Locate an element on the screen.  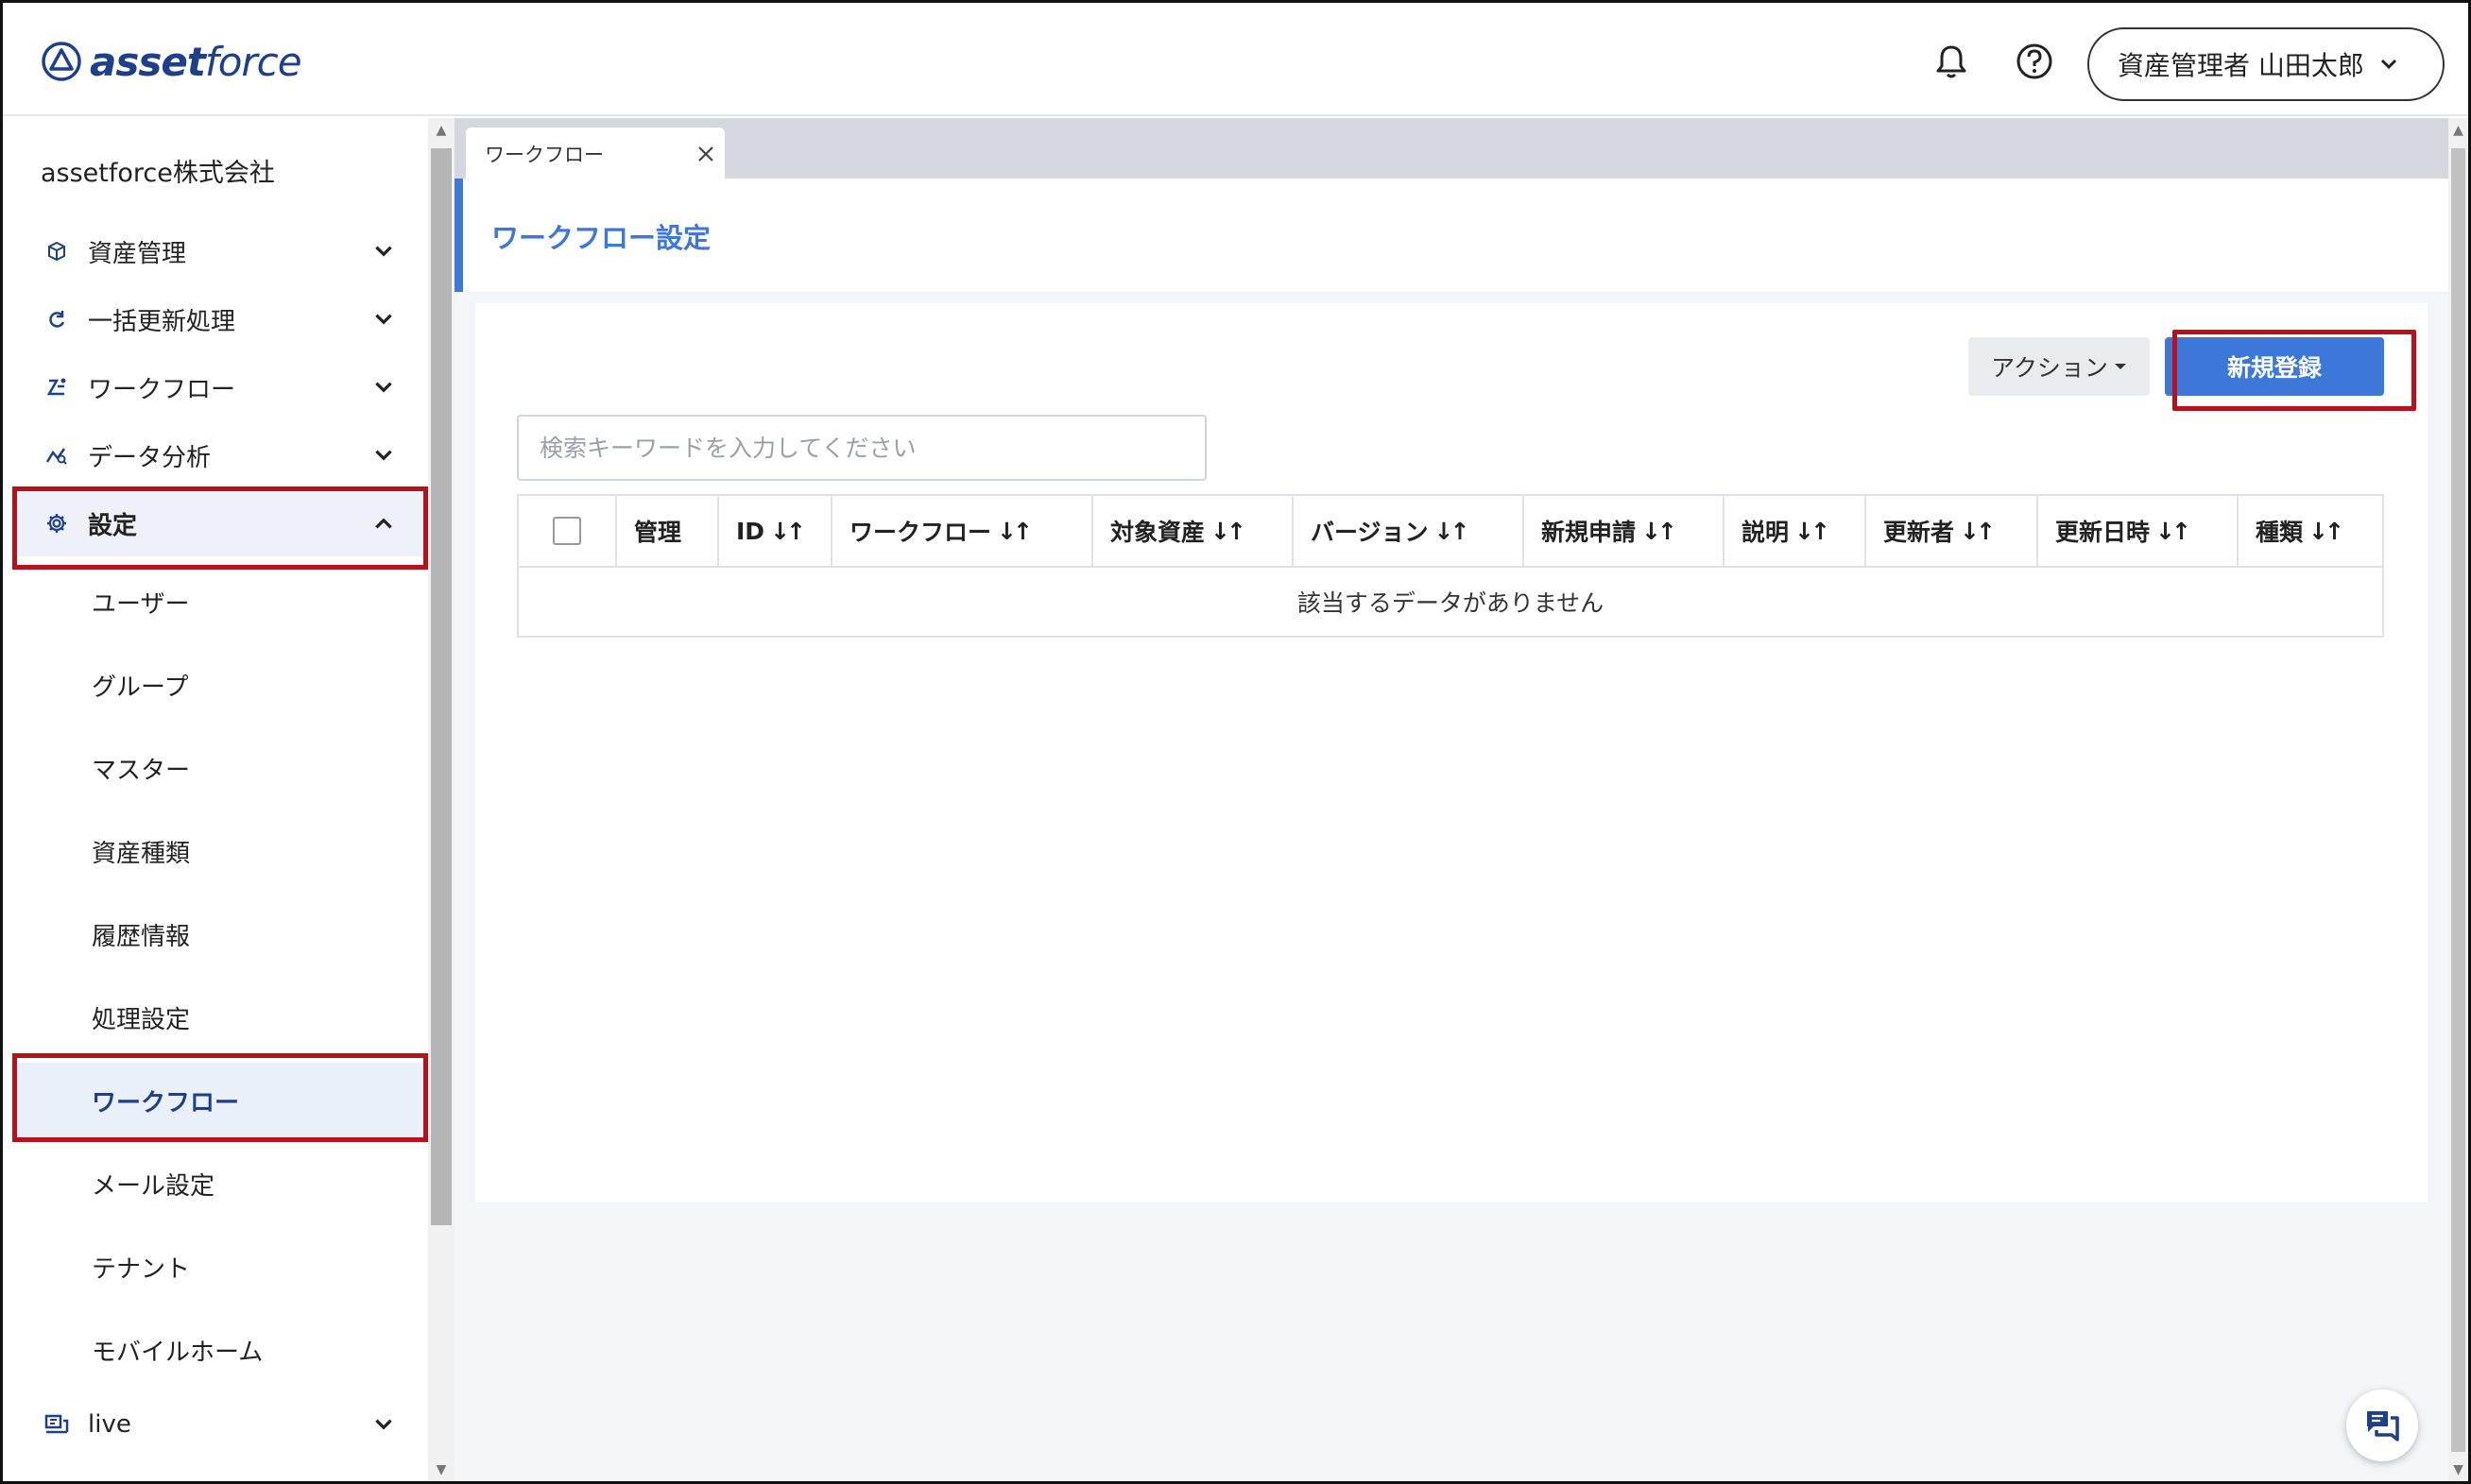
gear-icon is located at coordinates (57, 523).